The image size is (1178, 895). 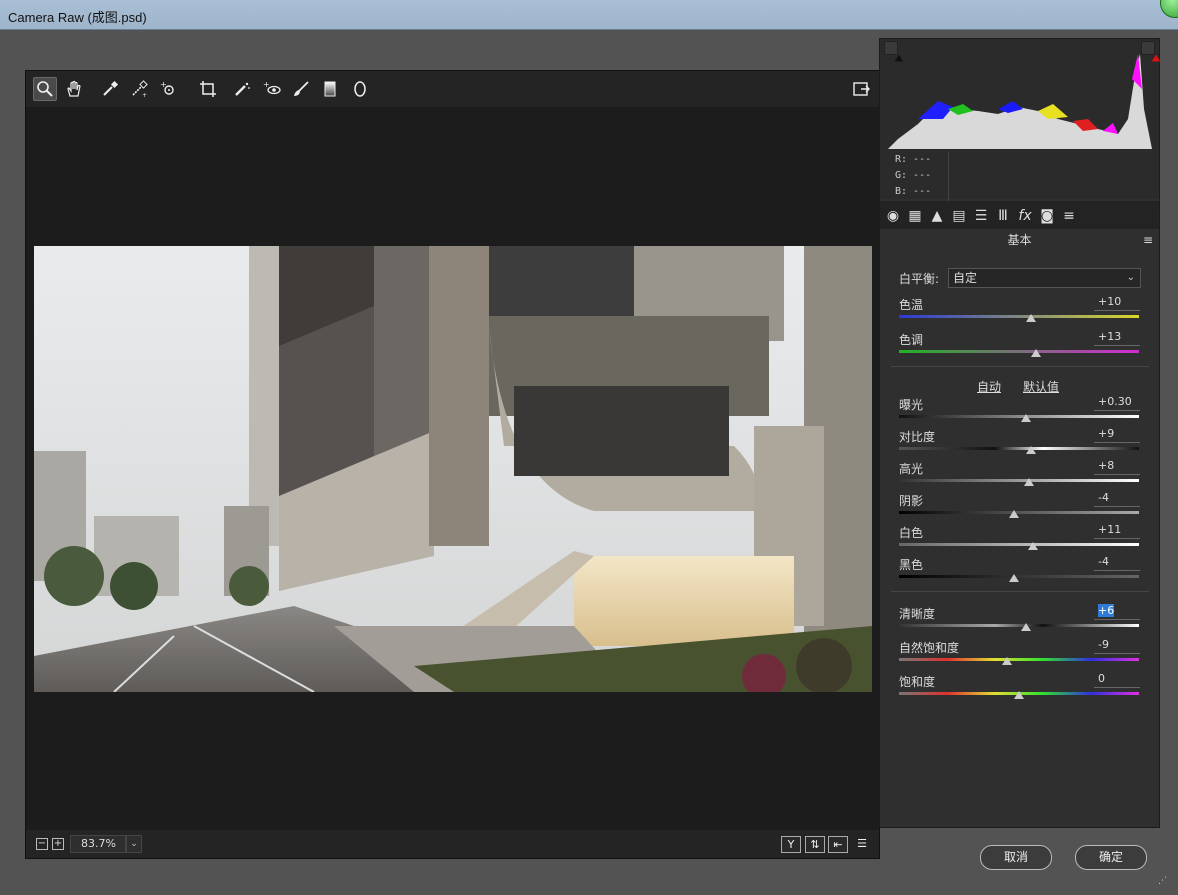 What do you see at coordinates (139, 89) in the screenshot?
I see `color-sampler-icon: +` at bounding box center [139, 89].